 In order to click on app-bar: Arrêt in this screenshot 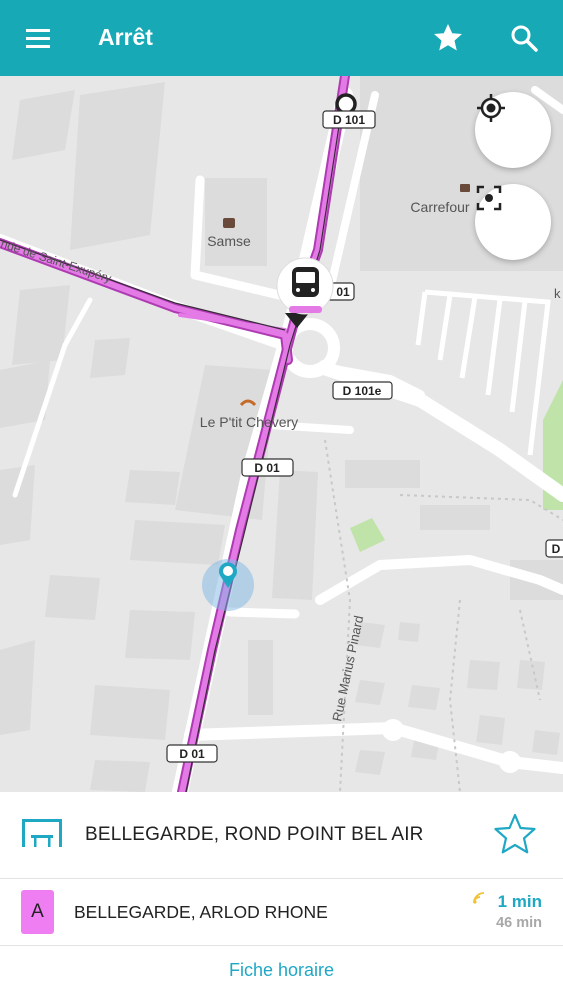, I will do `click(281, 38)`.